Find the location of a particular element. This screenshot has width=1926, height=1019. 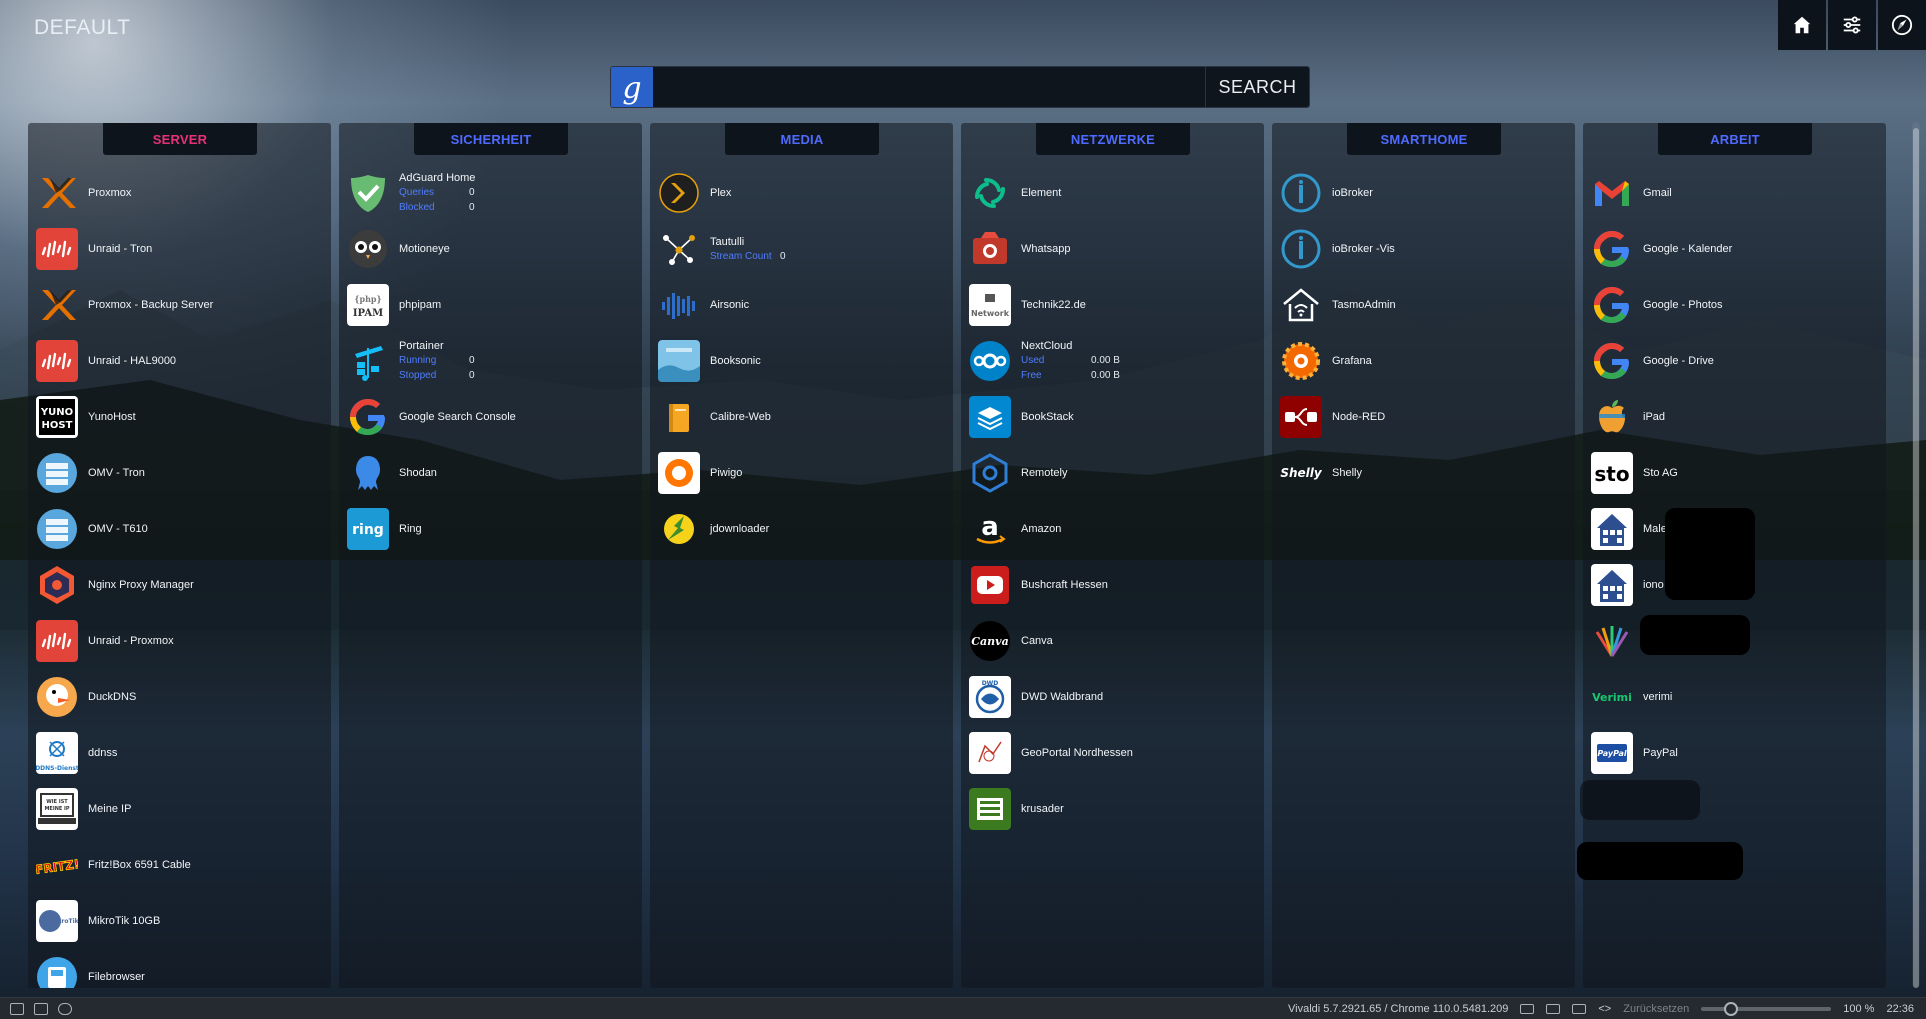

tiling-icon is located at coordinates (1553, 1008).